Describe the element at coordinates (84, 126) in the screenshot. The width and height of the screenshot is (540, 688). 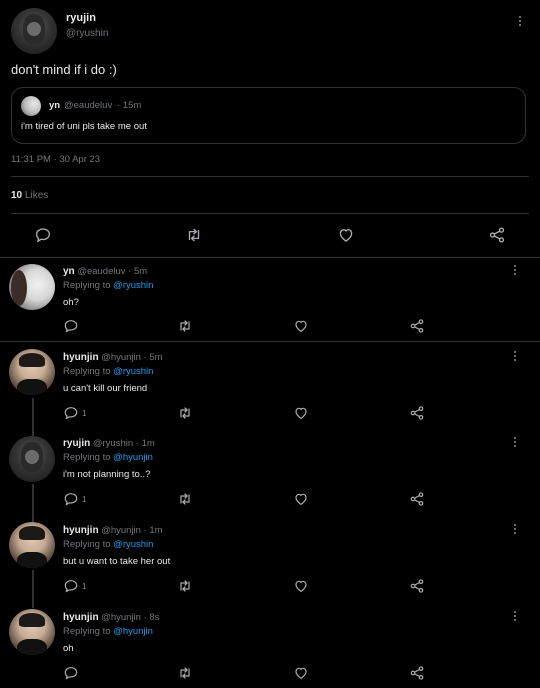
I see `quoted-text: i'm tired of uni pls take me out` at that location.